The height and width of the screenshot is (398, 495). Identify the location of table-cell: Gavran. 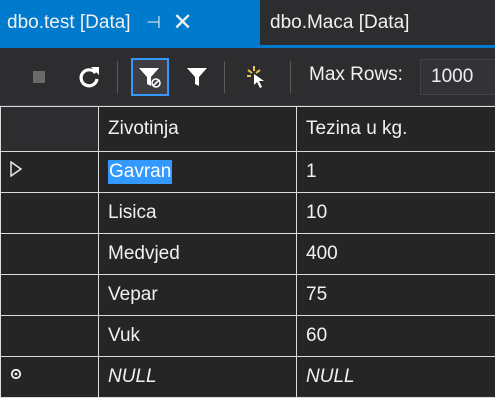
(198, 172).